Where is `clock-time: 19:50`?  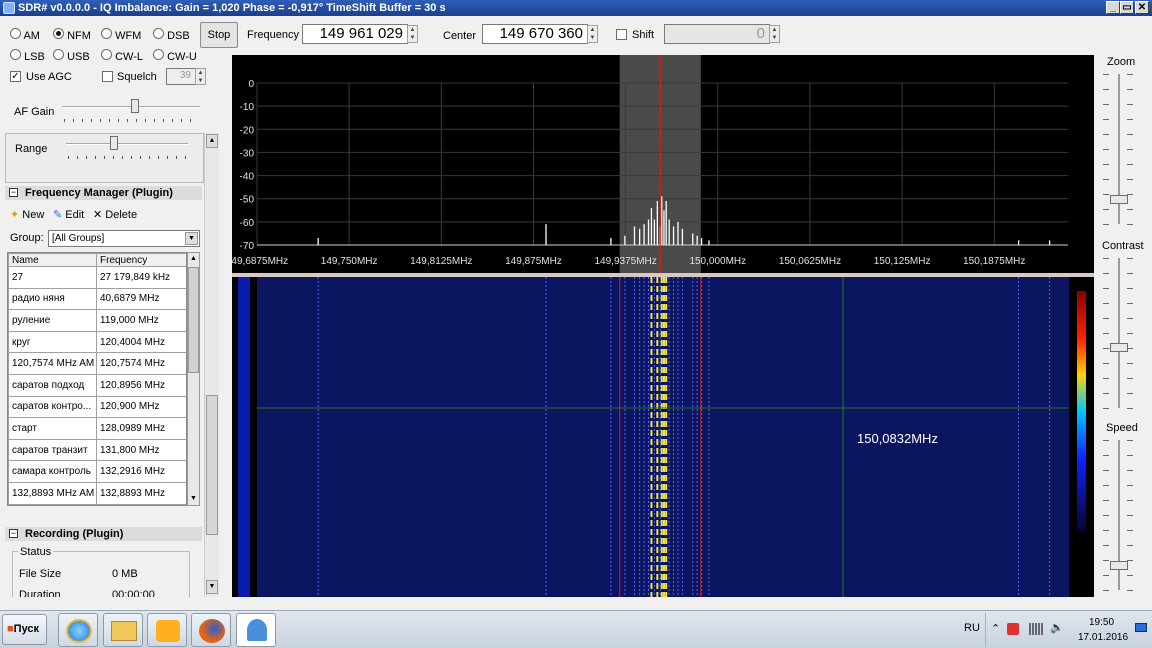 clock-time: 19:50 is located at coordinates (1101, 622).